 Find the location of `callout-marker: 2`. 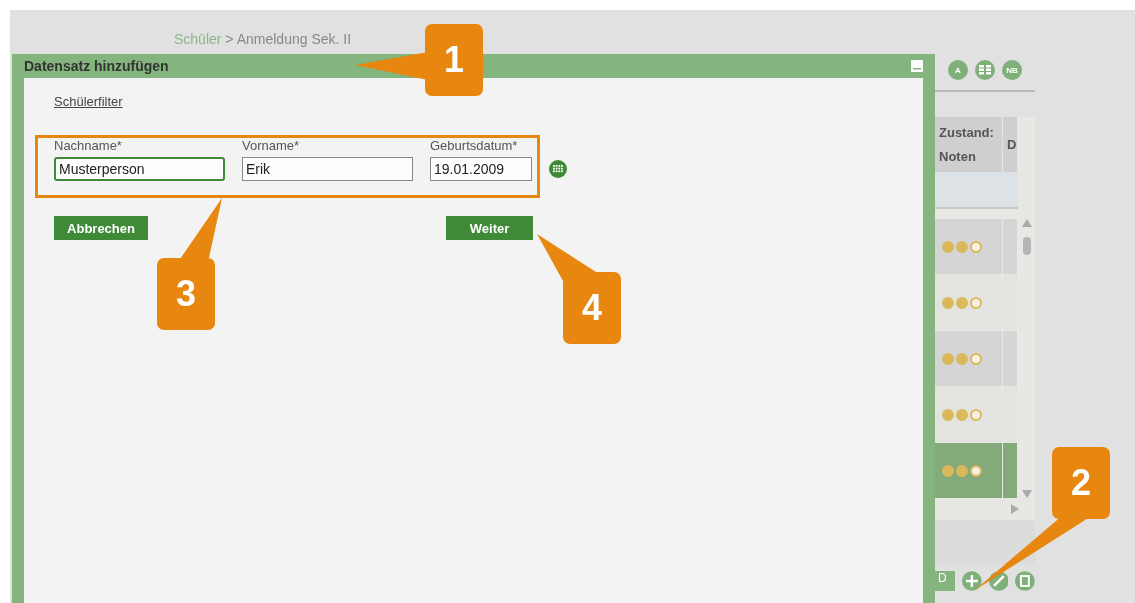

callout-marker: 2 is located at coordinates (1081, 483).